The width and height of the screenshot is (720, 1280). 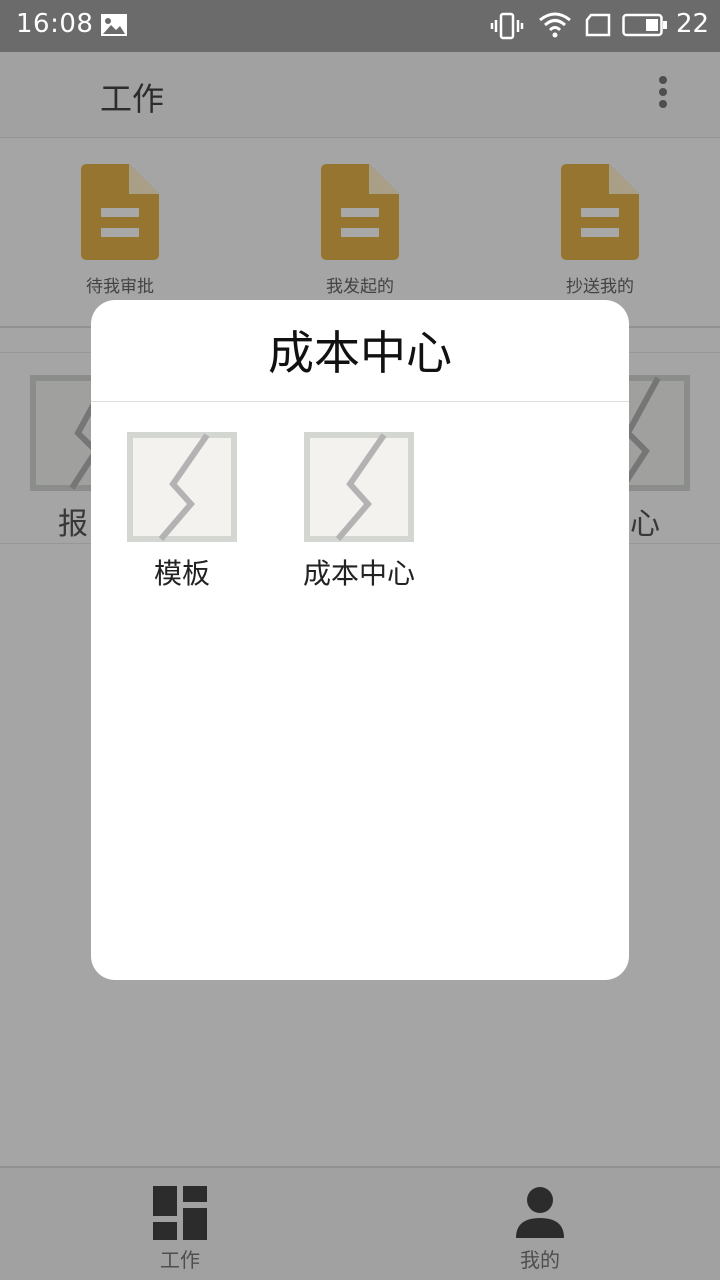 I want to click on gallery-icon, so click(x=114, y=27).